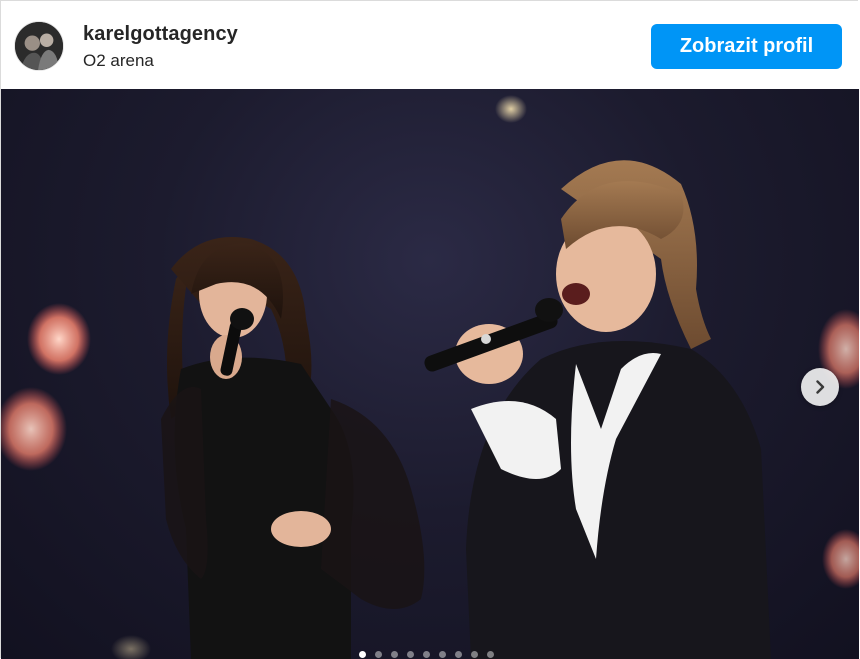 The height and width of the screenshot is (659, 860). What do you see at coordinates (430, 45) in the screenshot?
I see `post-header: karelgottagency O2 arena Zobrazit profil` at bounding box center [430, 45].